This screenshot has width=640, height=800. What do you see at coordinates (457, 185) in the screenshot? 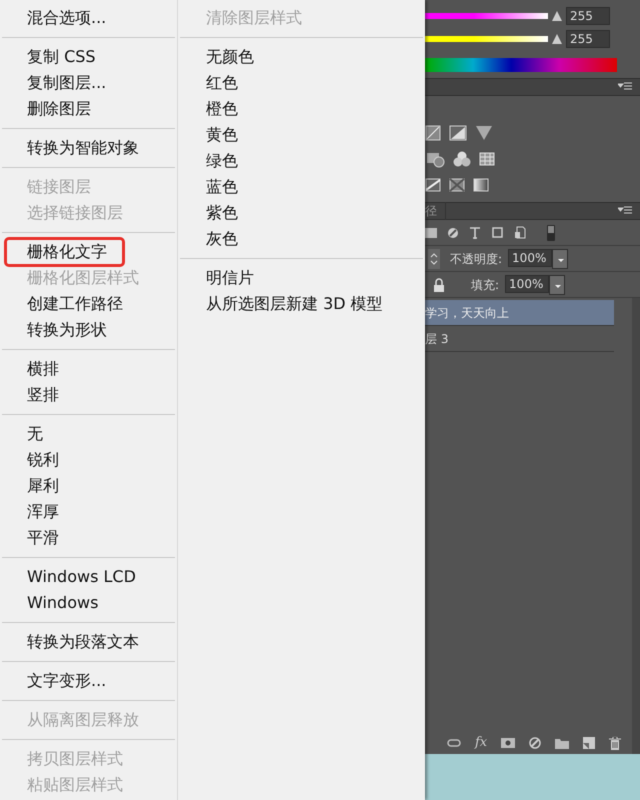
I see `selective-color-icon` at bounding box center [457, 185].